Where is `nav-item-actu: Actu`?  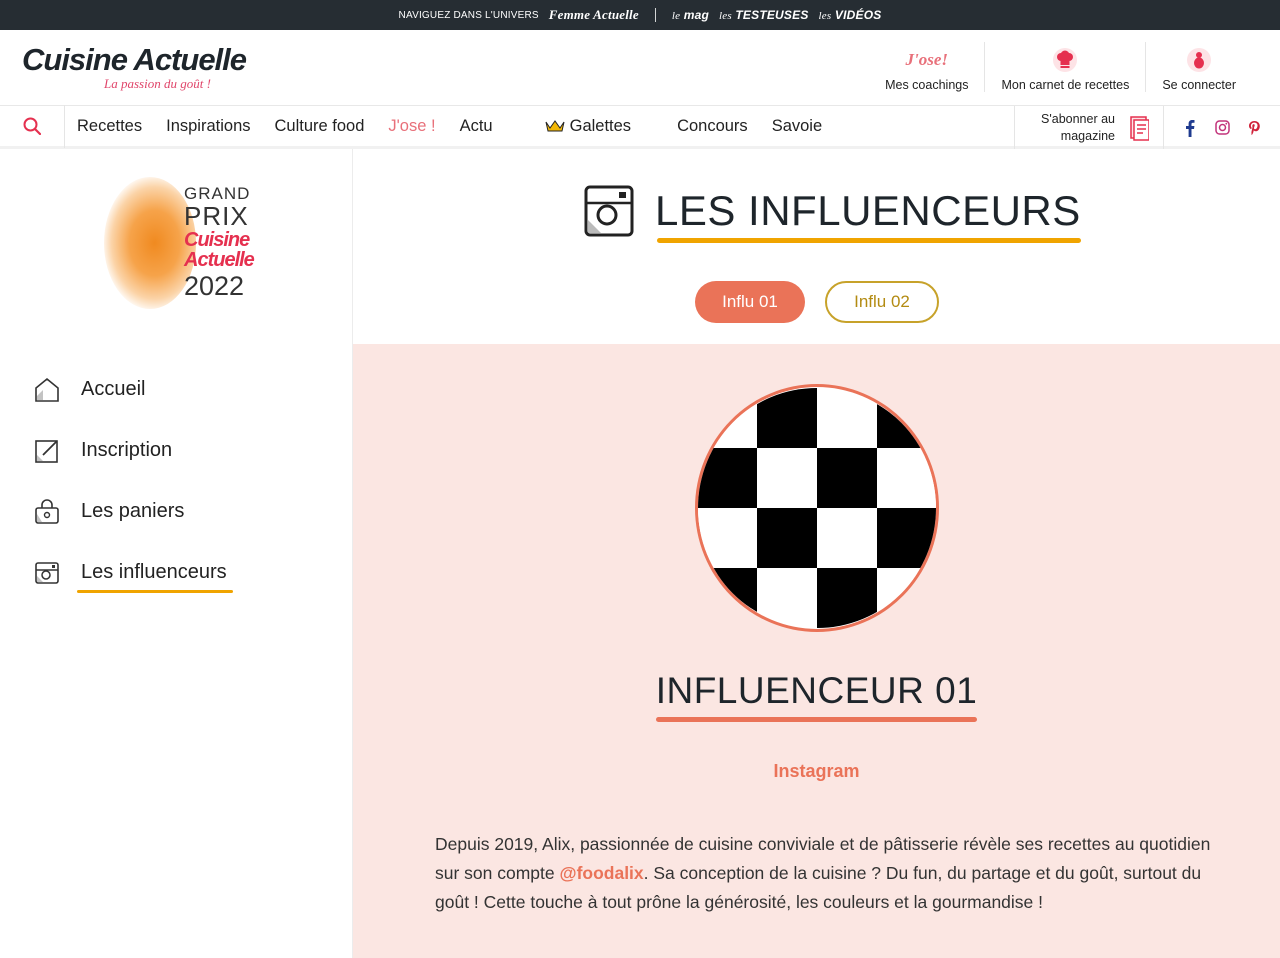 nav-item-actu: Actu is located at coordinates (476, 126).